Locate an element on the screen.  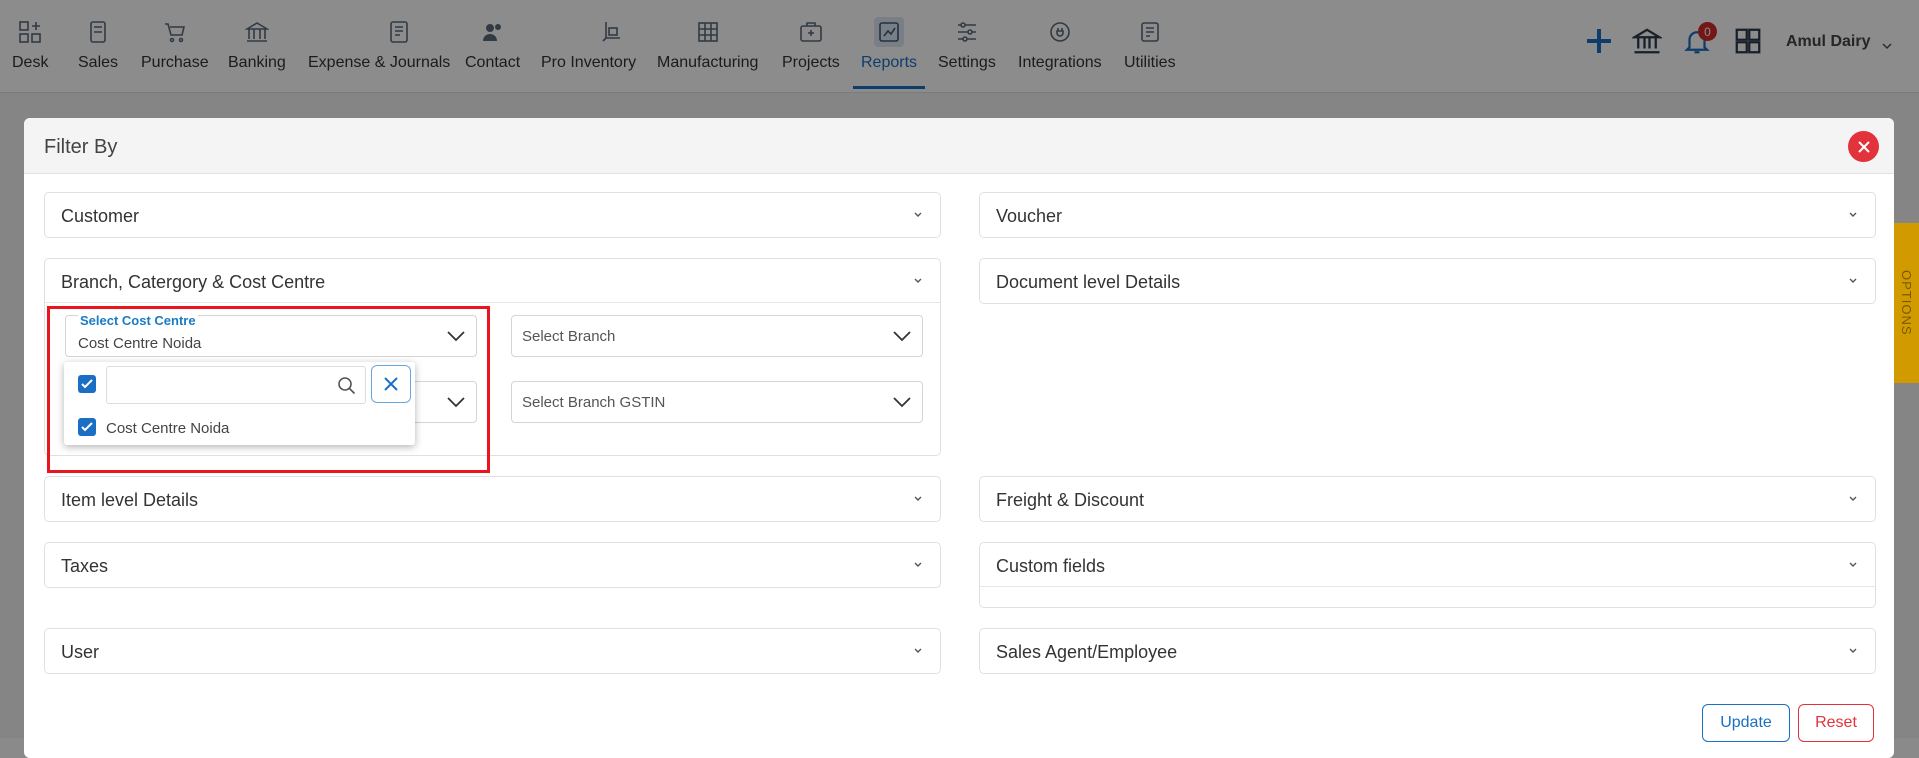
accordion-freight-discount: Freight & Discount is located at coordinates (1427, 499).